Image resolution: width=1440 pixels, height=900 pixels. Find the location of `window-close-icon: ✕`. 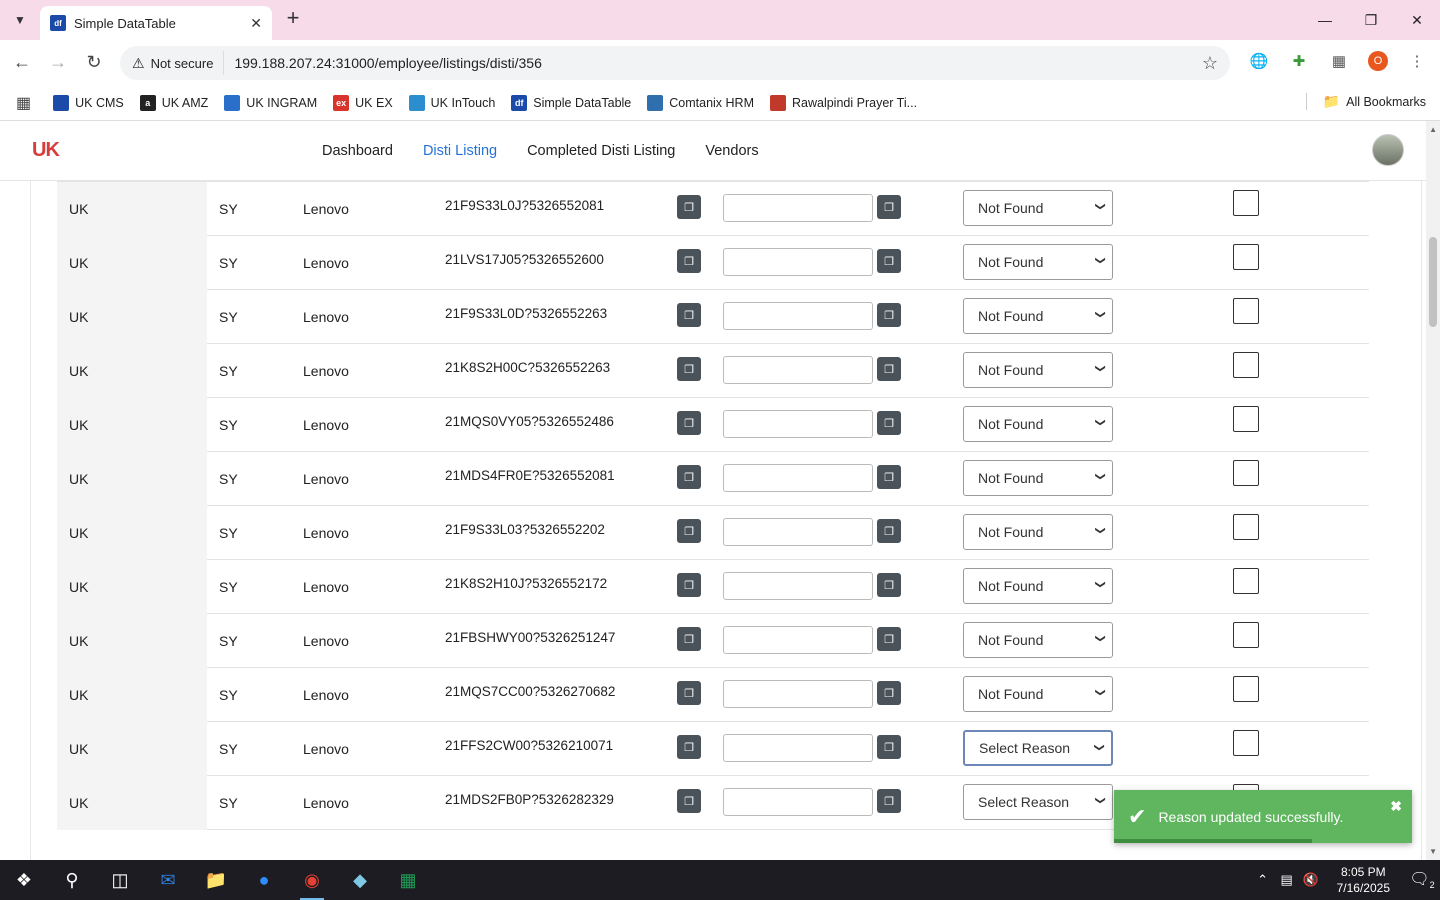

window-close-icon: ✕ is located at coordinates (1417, 20).